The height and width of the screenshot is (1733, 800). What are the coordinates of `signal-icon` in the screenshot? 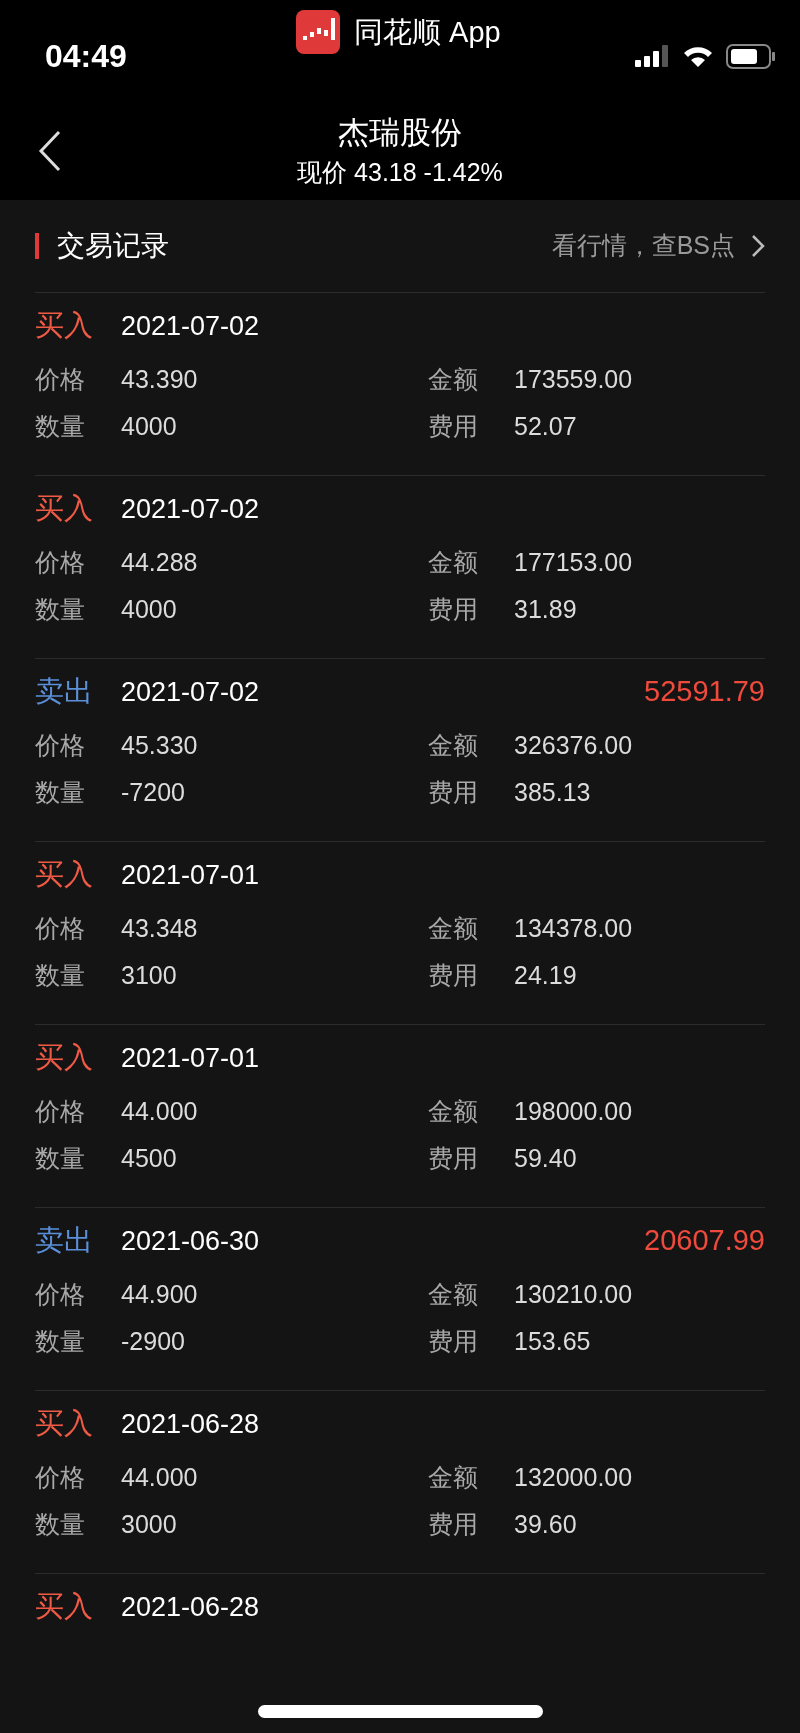 It's located at (652, 56).